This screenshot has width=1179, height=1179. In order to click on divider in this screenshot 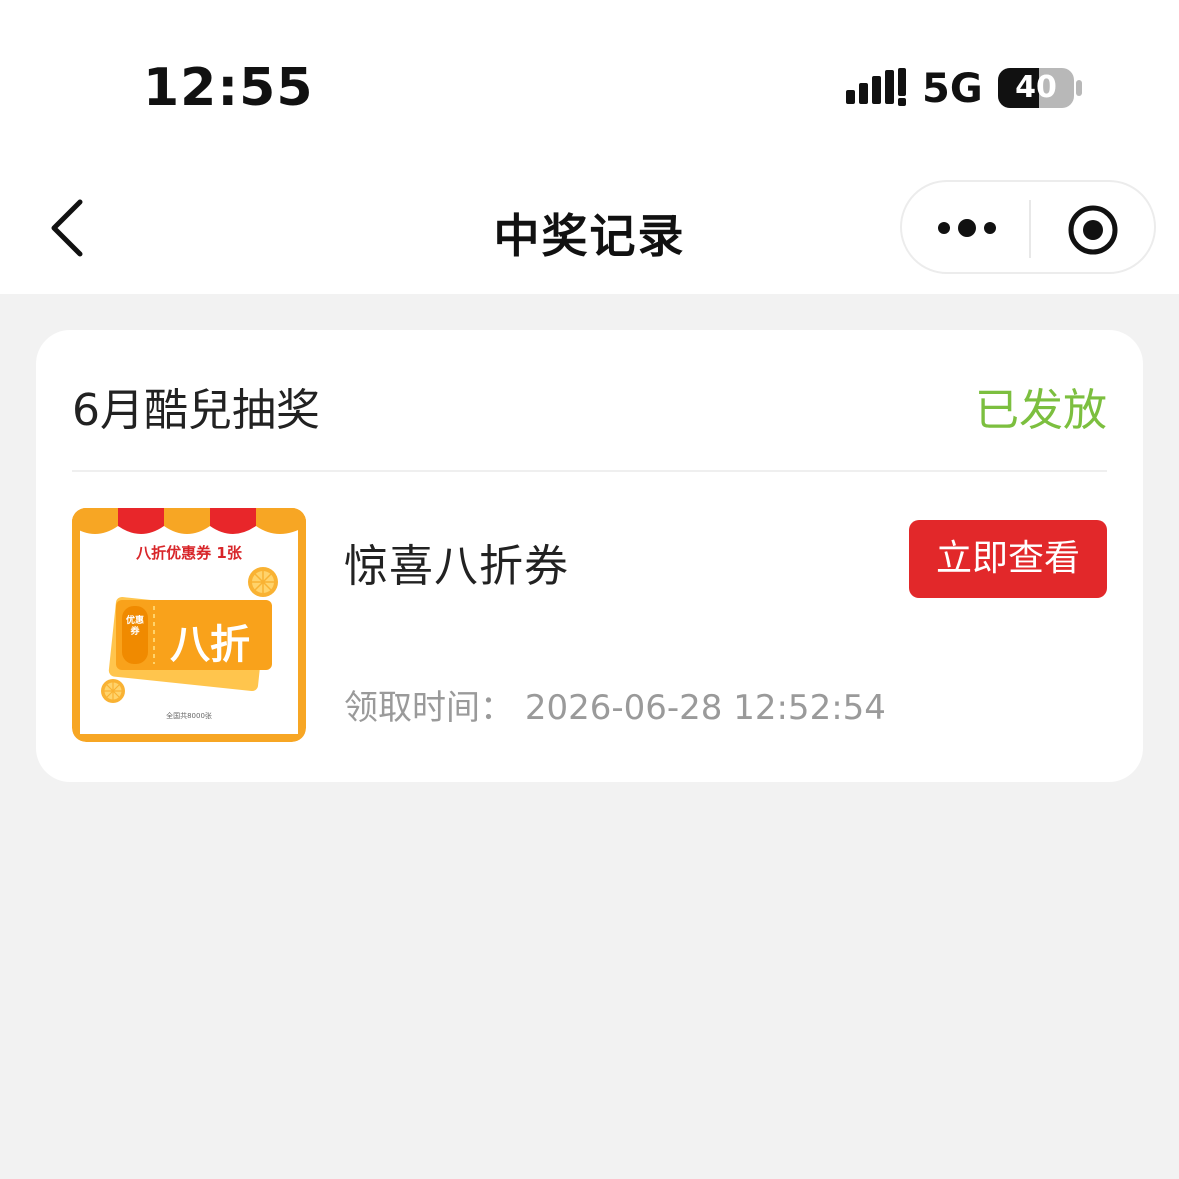, I will do `click(589, 471)`.